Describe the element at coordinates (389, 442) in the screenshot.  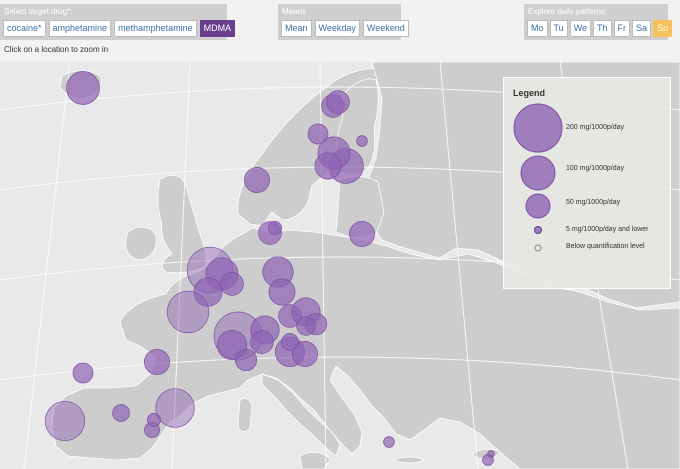
I see `location-bubble-athens` at that location.